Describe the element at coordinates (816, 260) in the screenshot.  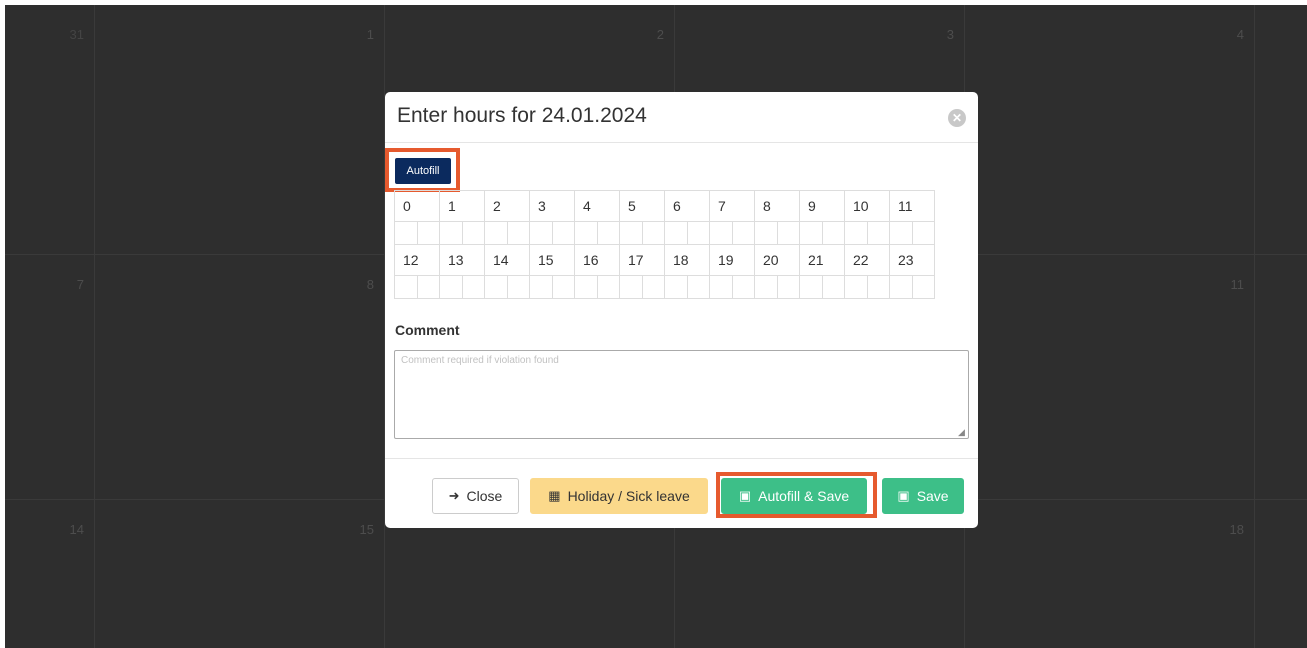
I see `hour-label: 21` at that location.